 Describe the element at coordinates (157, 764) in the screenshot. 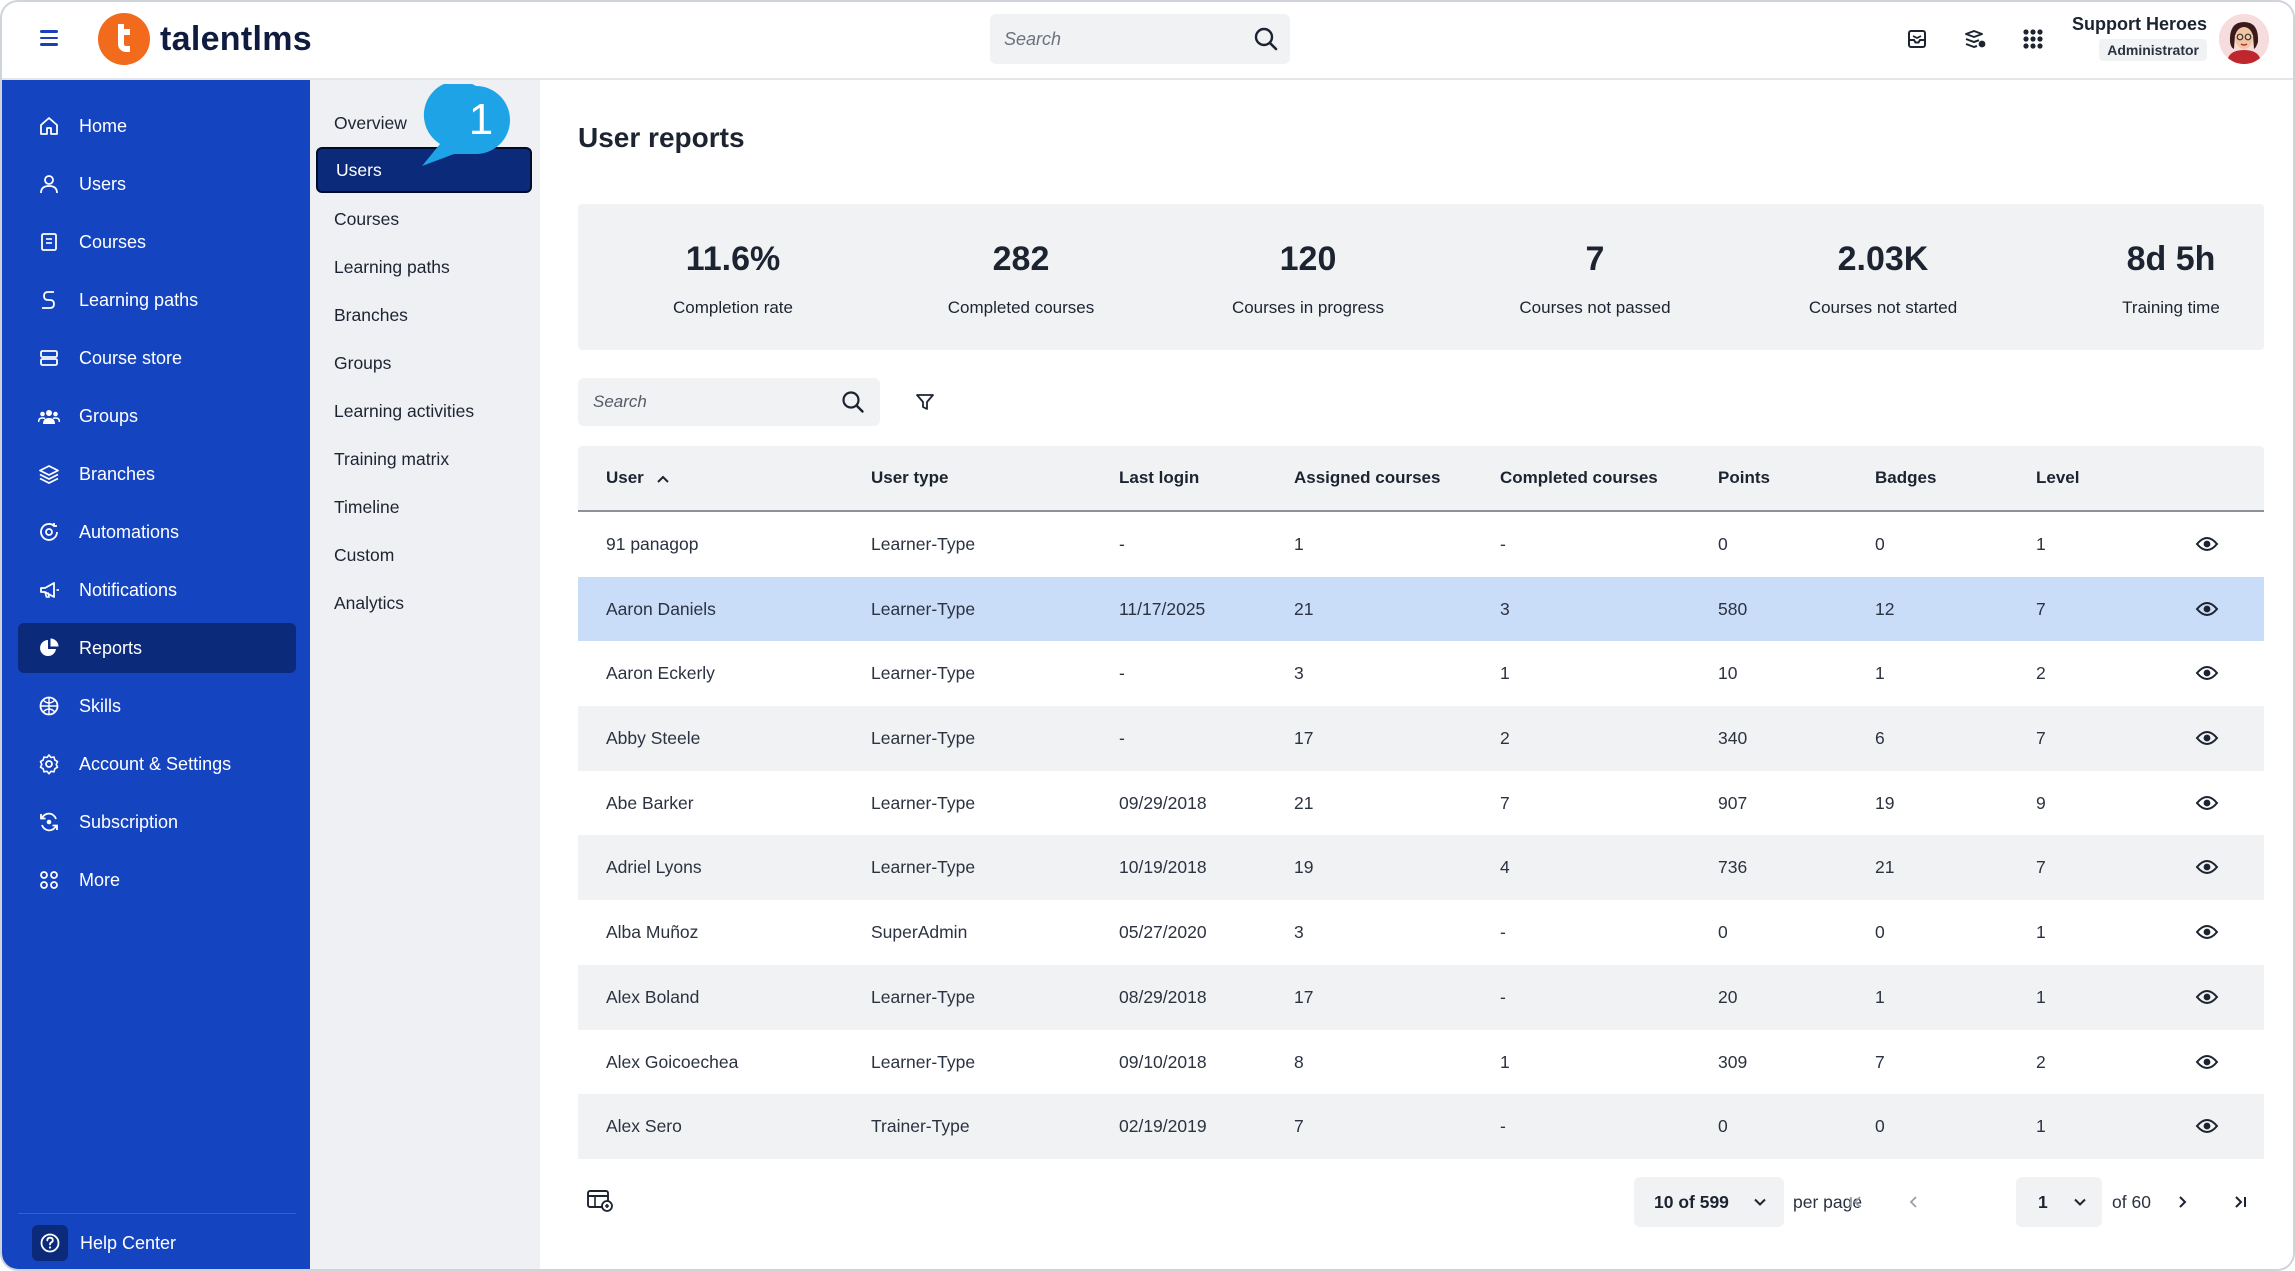

I see `sidebar-item-account-settings: Account & Settings` at that location.